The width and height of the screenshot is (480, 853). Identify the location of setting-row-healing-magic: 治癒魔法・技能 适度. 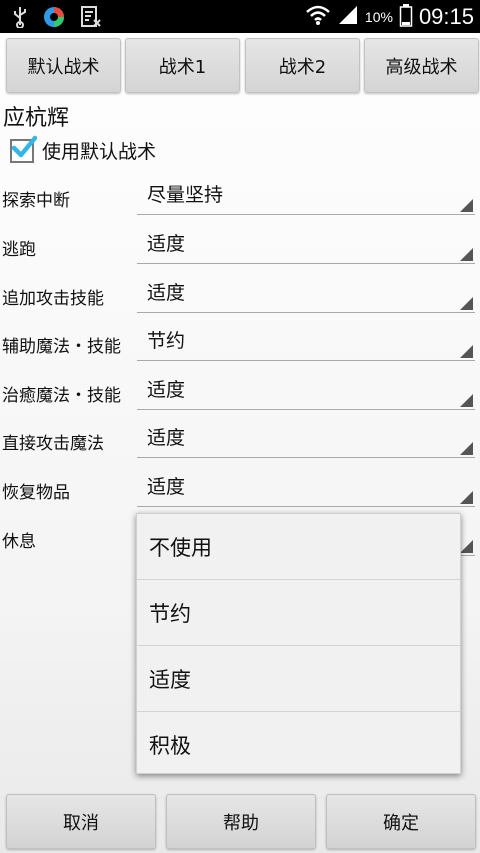
(240, 397).